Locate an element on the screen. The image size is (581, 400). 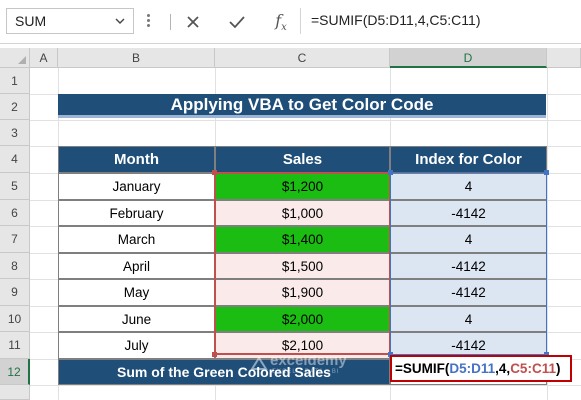
row-header-9: 9 is located at coordinates (15, 292).